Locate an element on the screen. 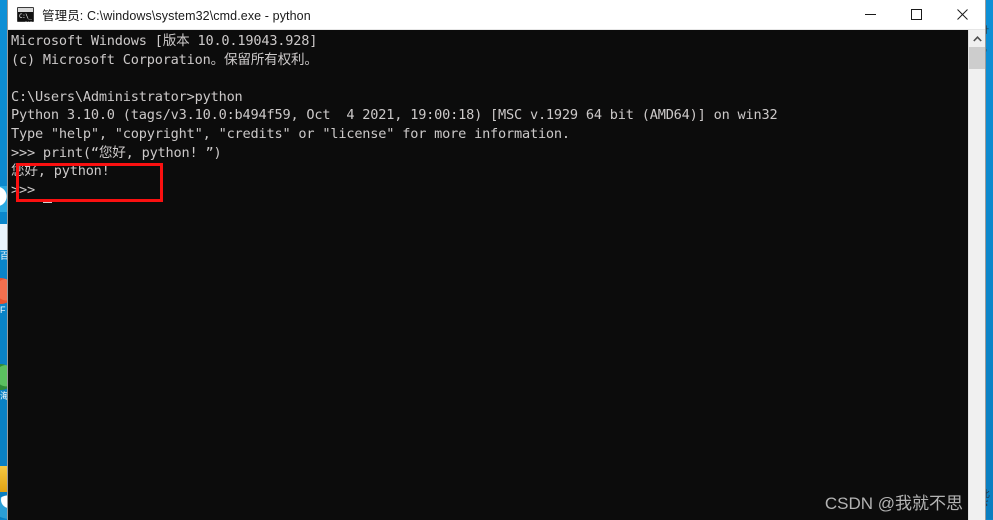  minimize-button is located at coordinates (870, 14).